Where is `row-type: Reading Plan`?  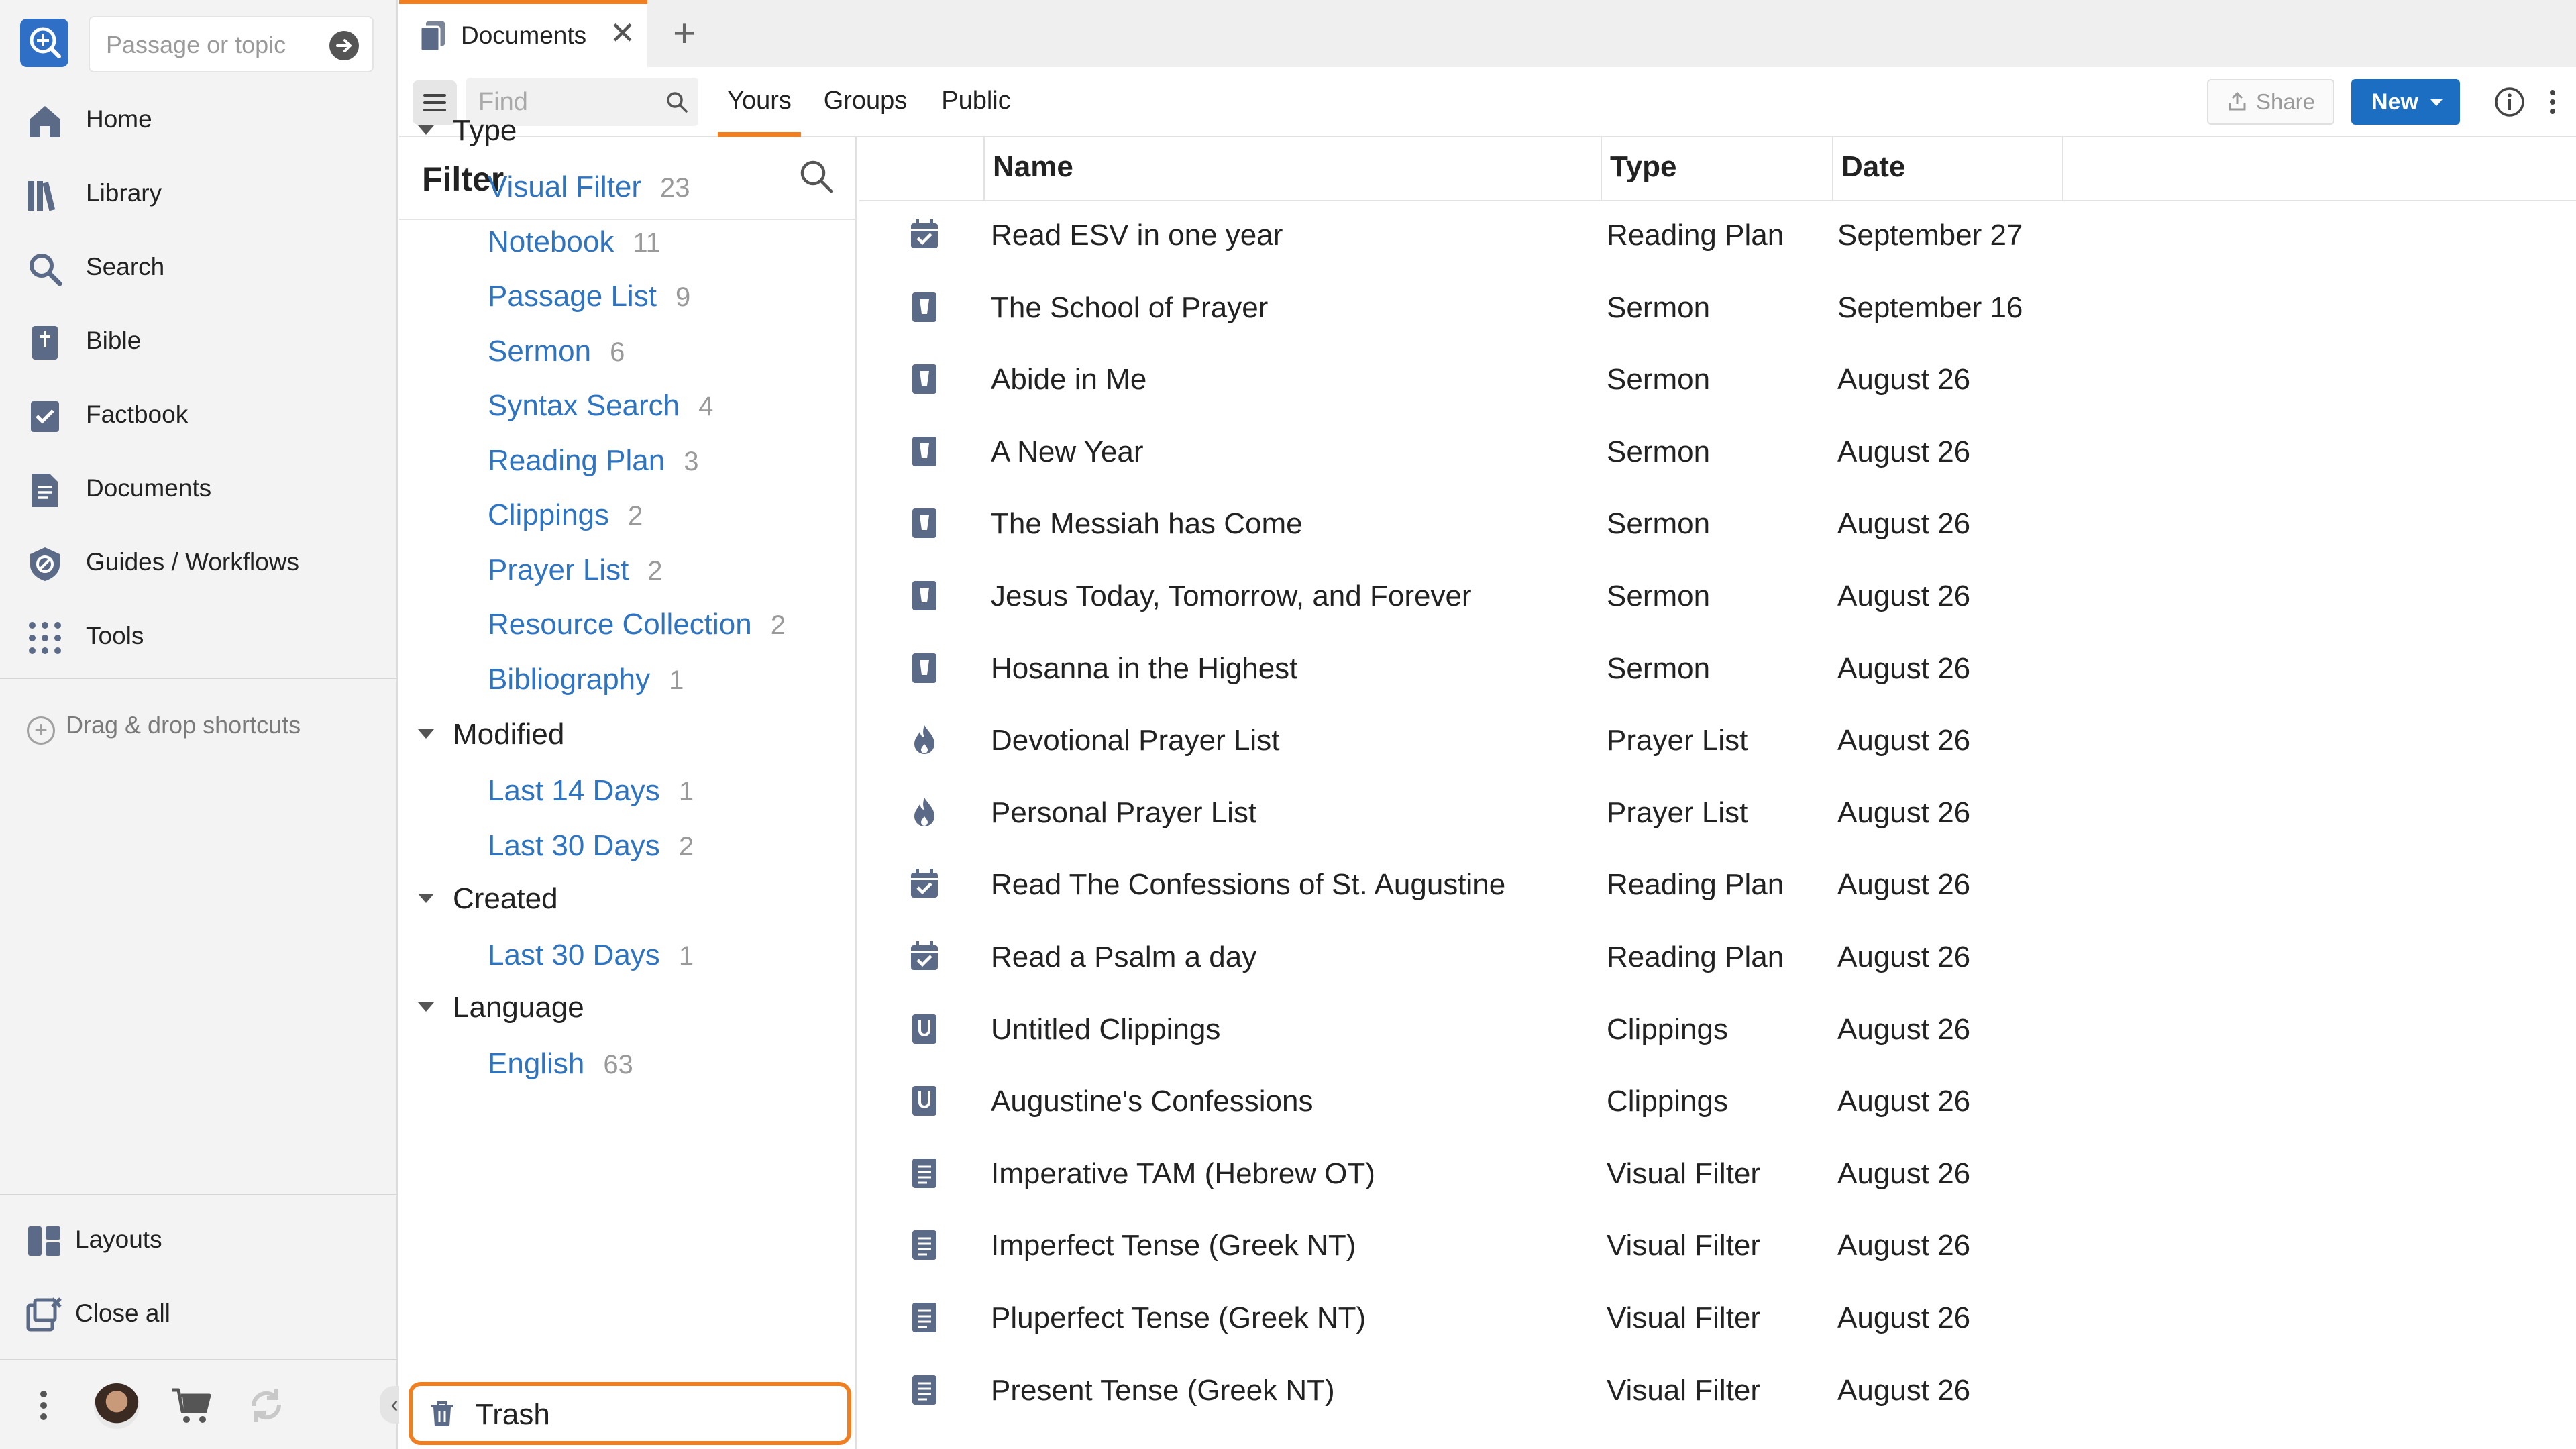 row-type: Reading Plan is located at coordinates (1695, 957).